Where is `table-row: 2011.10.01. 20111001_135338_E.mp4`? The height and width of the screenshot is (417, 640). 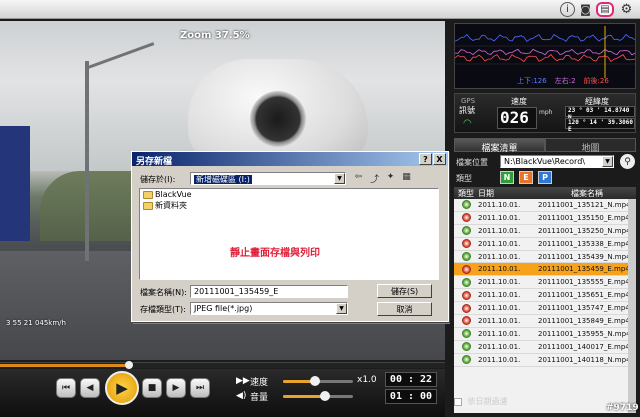
table-row: 2011.10.01. 20111001_135338_E.mp4 is located at coordinates (545, 244).